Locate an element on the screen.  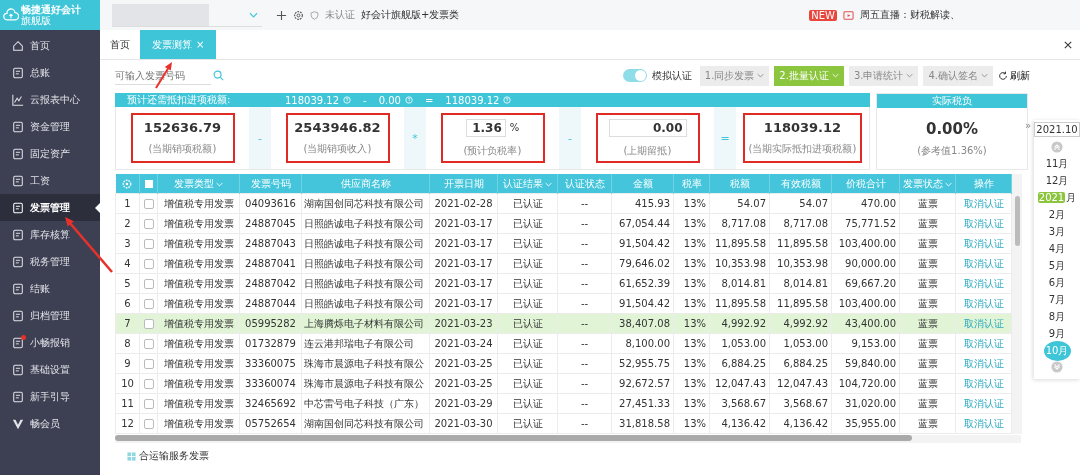
sidebar-item: 新手引导 is located at coordinates (50, 396).